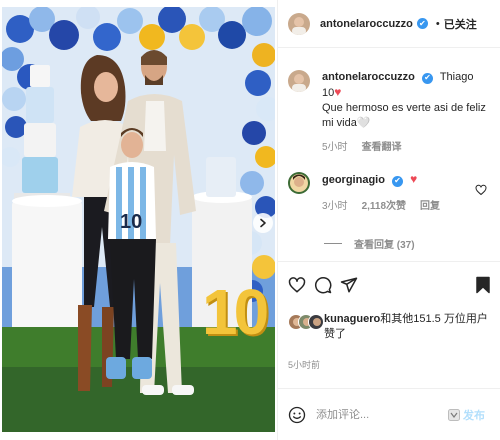 Image resolution: width=500 pixels, height=440 pixels. I want to click on post-header: antonelaroccuzzo ✔ • 已关注, so click(389, 24).